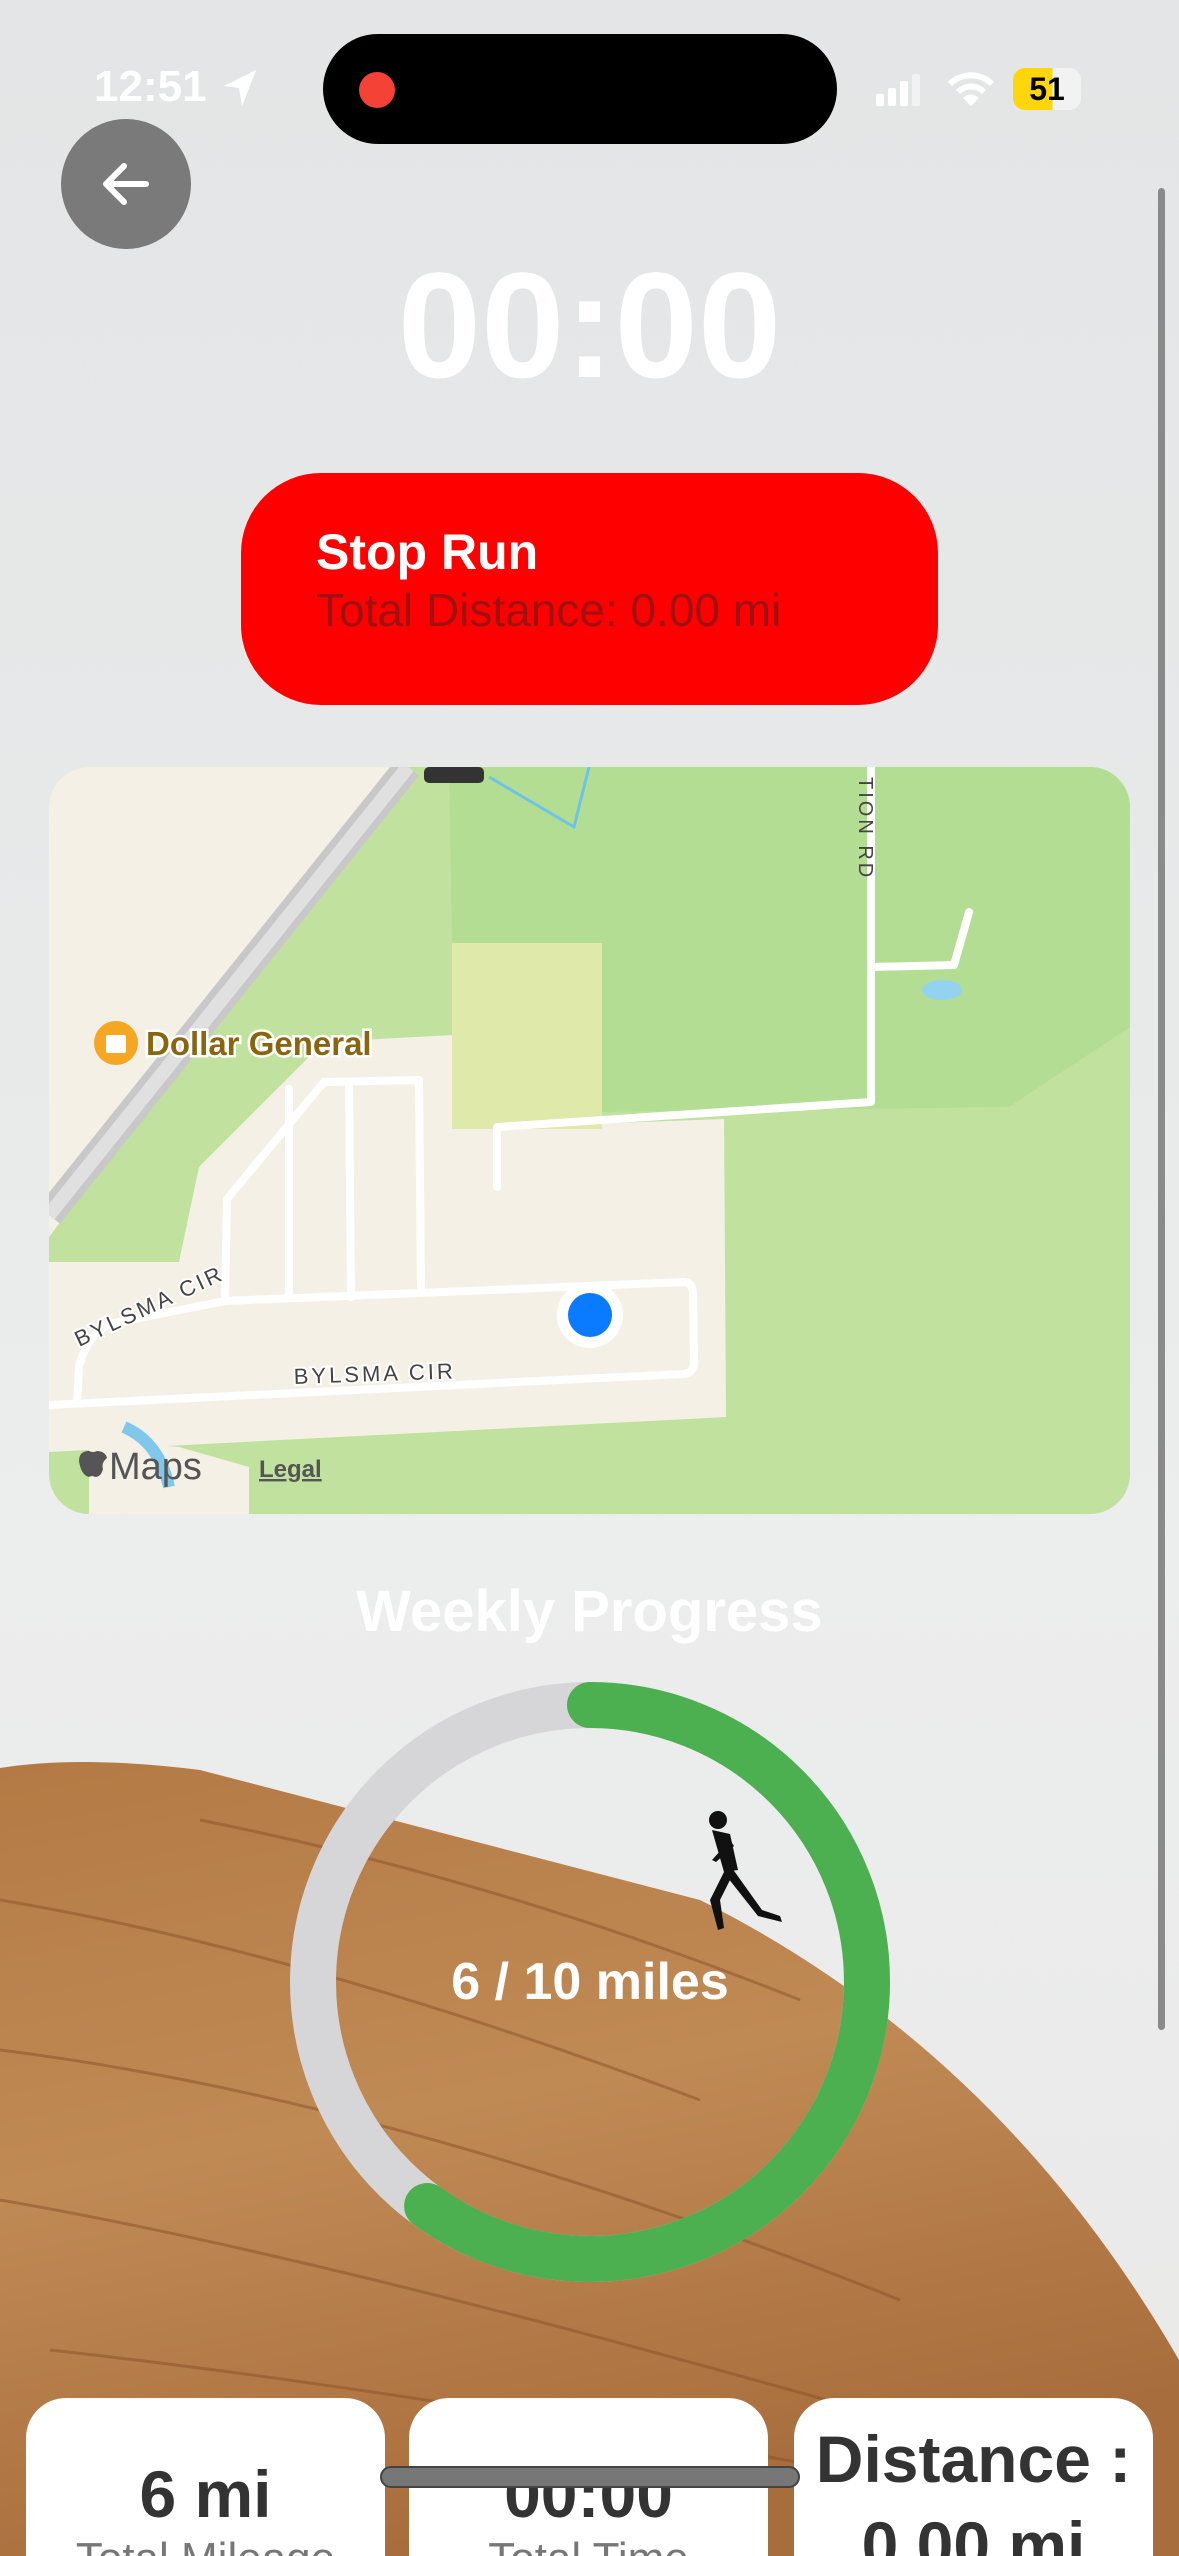  Describe the element at coordinates (1161, 1109) in the screenshot. I see `scrollbar` at that location.